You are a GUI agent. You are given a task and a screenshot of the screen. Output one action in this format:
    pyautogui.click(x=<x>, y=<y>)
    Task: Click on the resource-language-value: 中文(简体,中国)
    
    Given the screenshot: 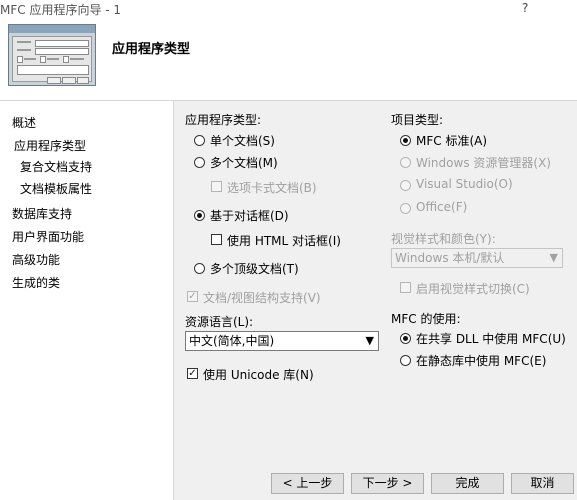 What is the action you would take?
    pyautogui.click(x=232, y=341)
    